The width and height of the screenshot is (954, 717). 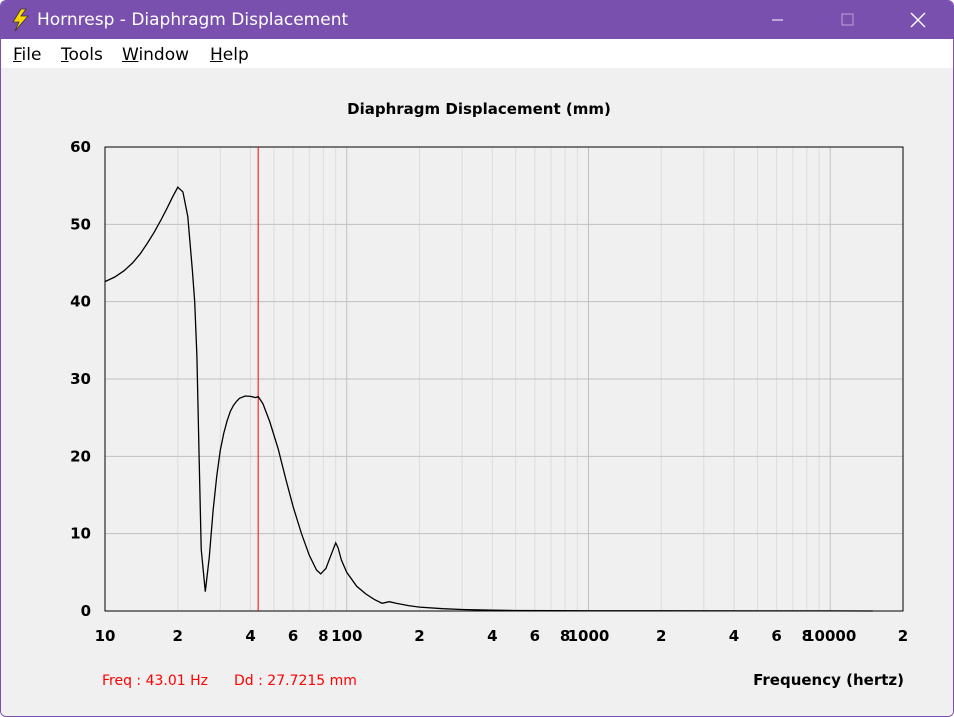 I want to click on dd-readout: Dd : 27.7215 mm, so click(x=295, y=681).